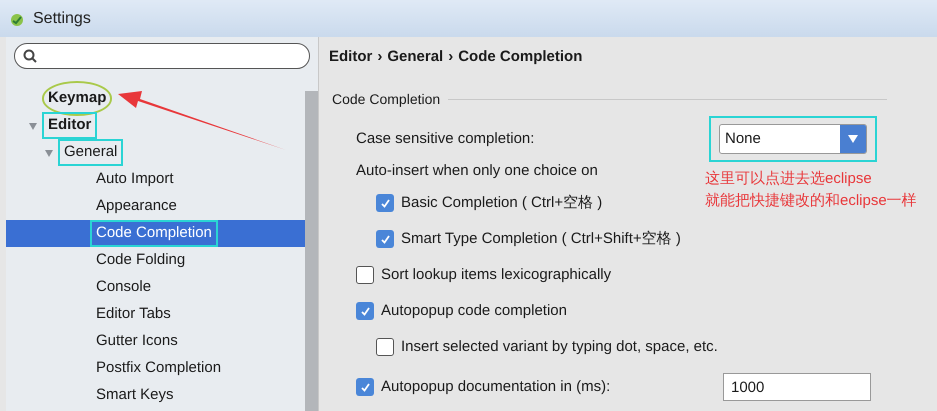 The image size is (937, 411). Describe the element at coordinates (474, 310) in the screenshot. I see `checkbox-label: Autopopup code completion` at that location.